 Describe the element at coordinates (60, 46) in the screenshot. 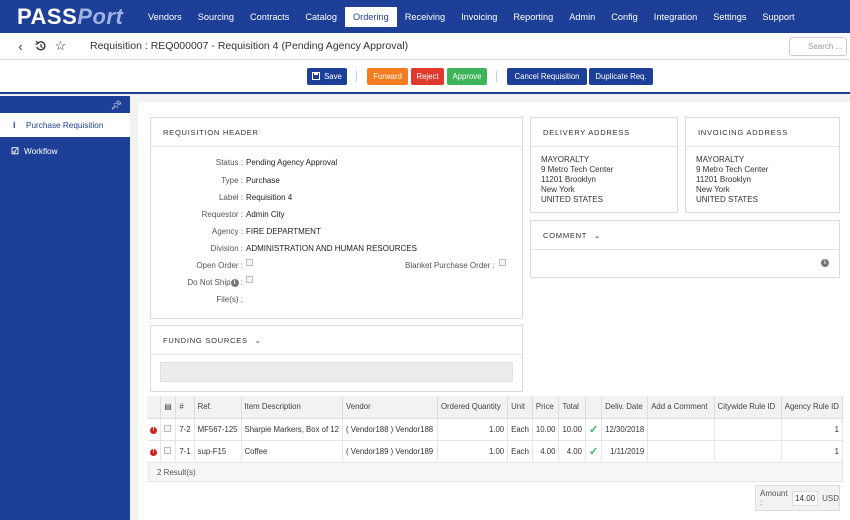

I see `star-icon: ☆` at that location.